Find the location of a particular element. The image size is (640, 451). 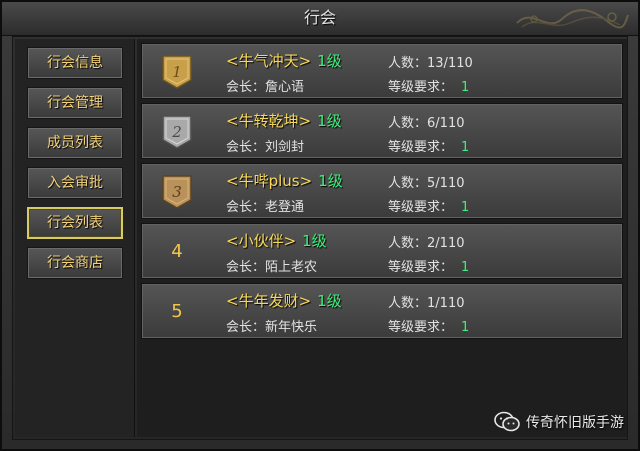

guild-name: <牛转乾坤> 1级 is located at coordinates (284, 121).